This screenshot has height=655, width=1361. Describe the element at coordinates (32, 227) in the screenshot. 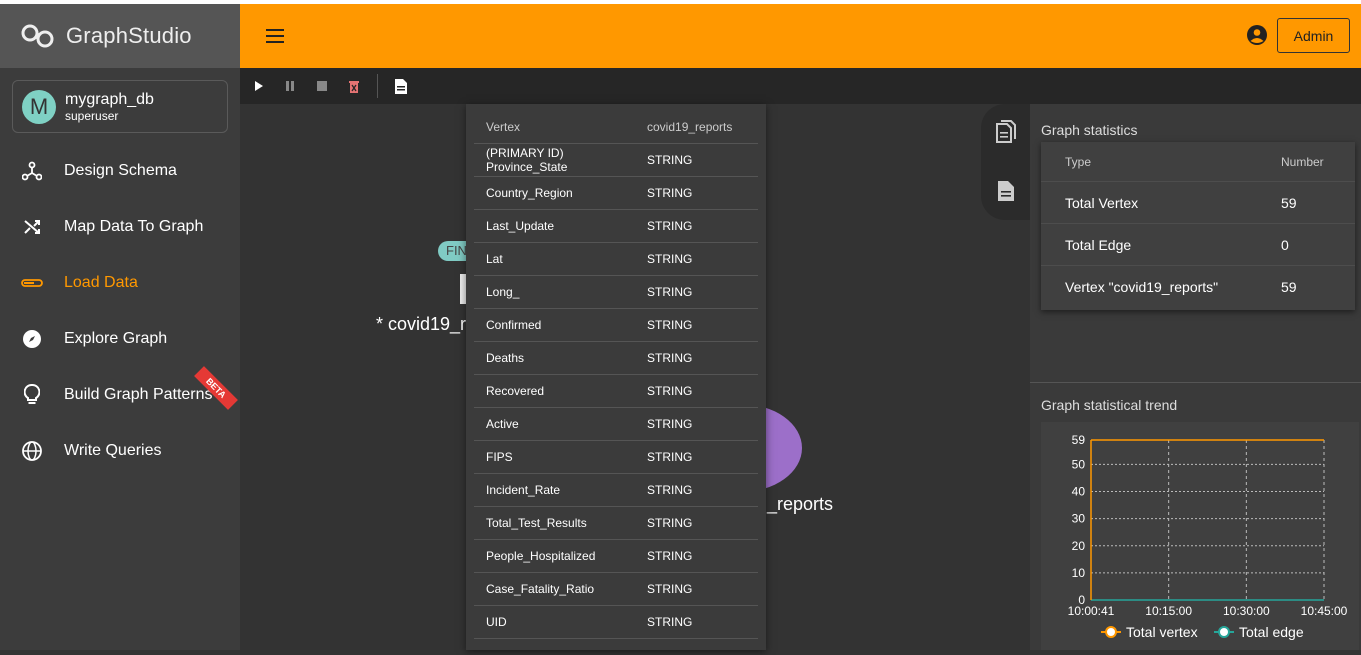

I see `shuffle-icon` at that location.